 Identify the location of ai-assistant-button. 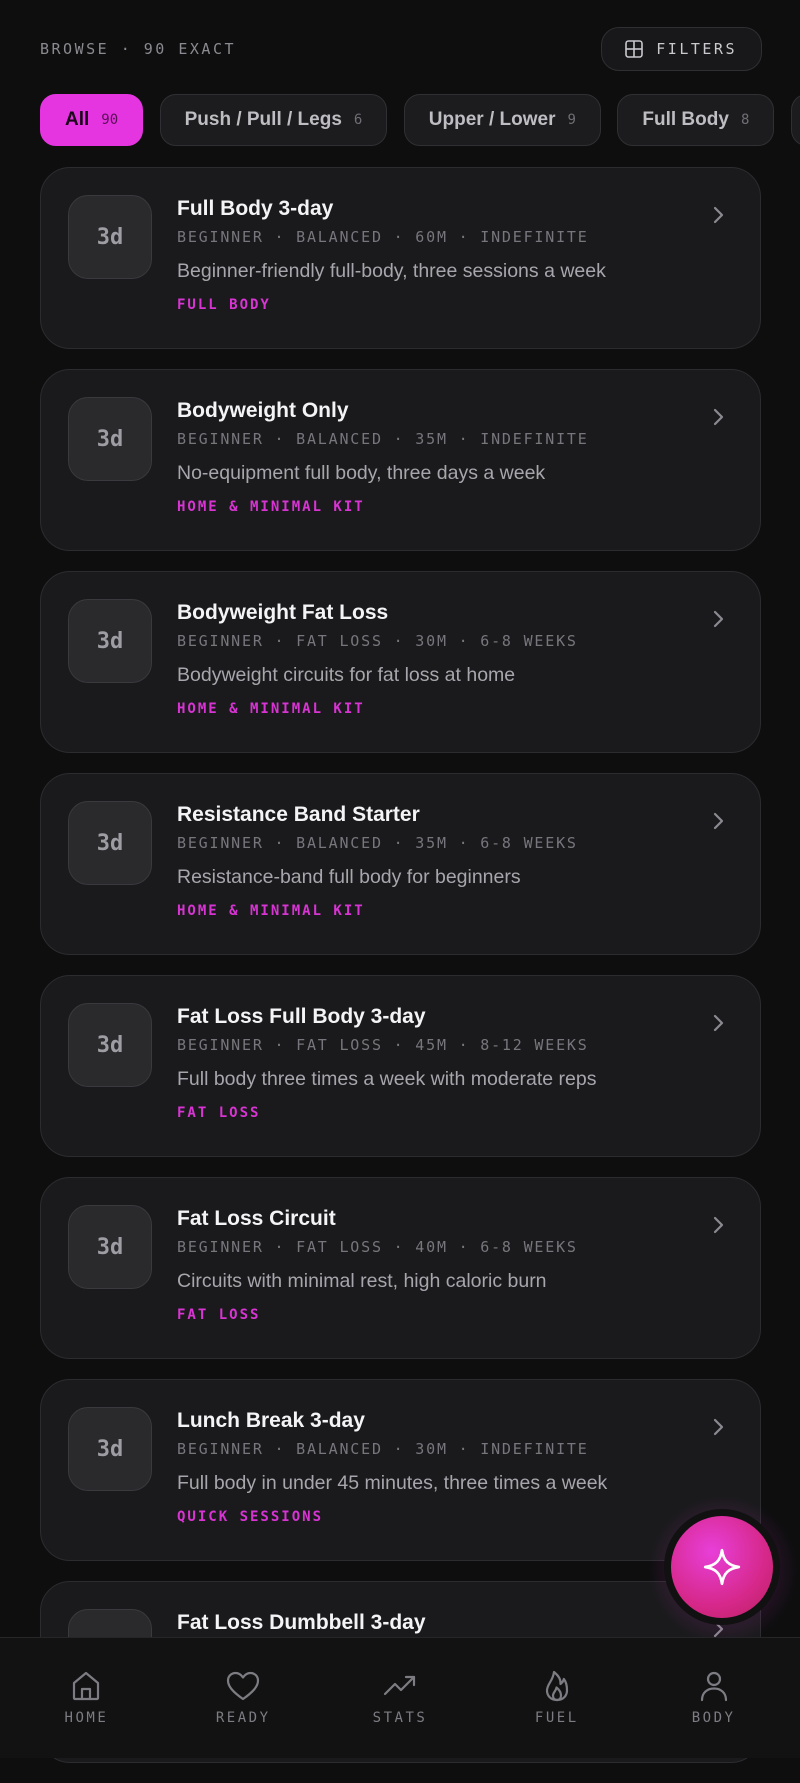
(722, 1567).